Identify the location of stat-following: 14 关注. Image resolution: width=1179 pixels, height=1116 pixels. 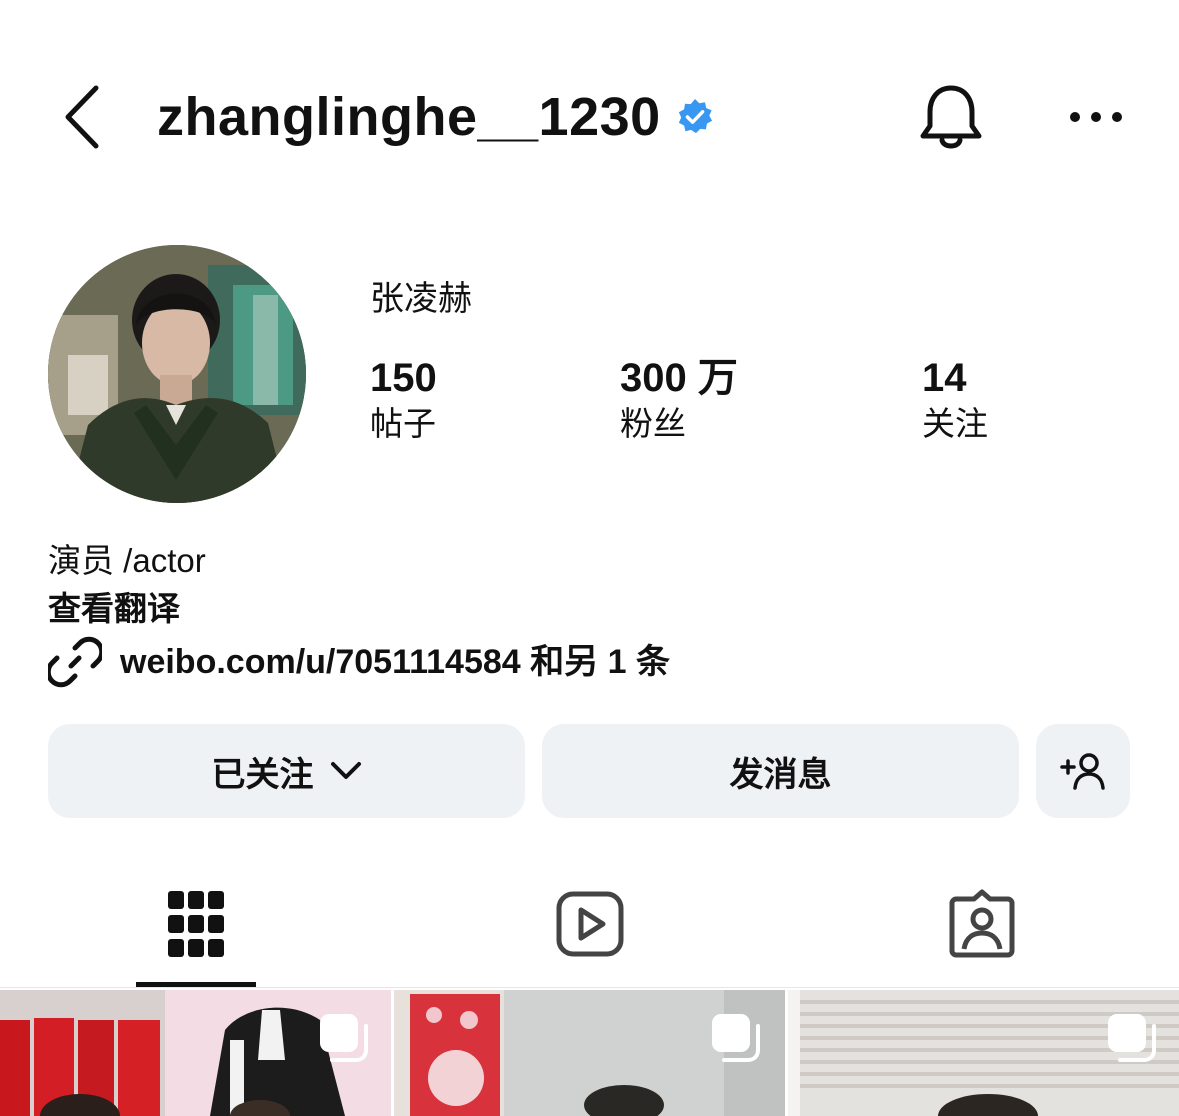
(955, 400).